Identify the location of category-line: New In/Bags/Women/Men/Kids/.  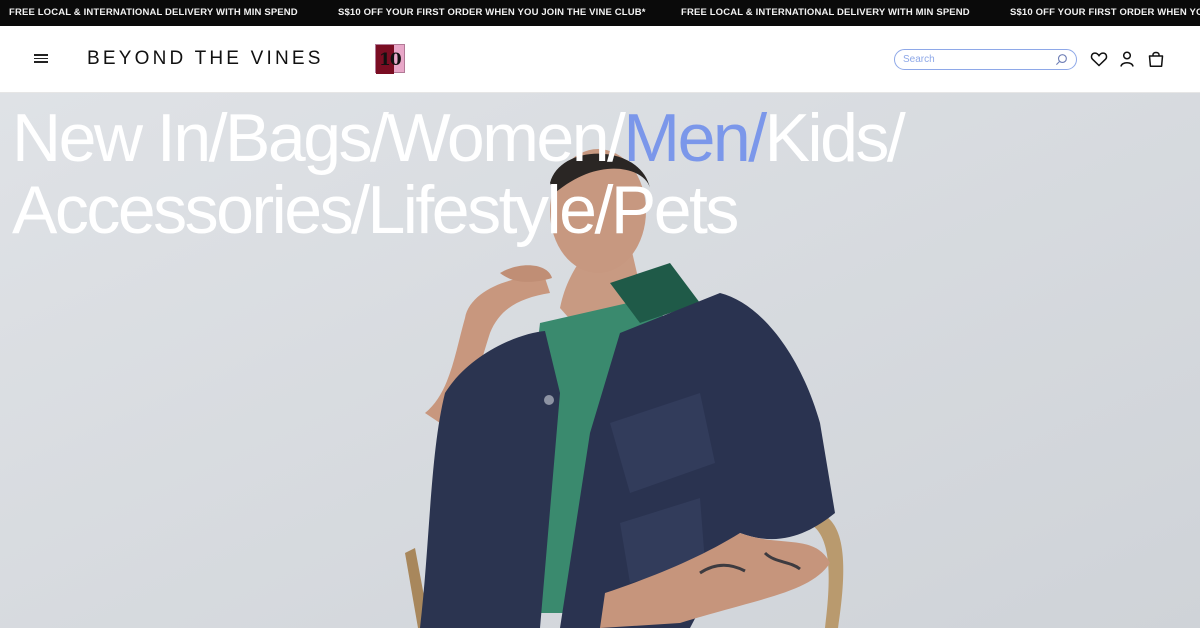
(562, 138).